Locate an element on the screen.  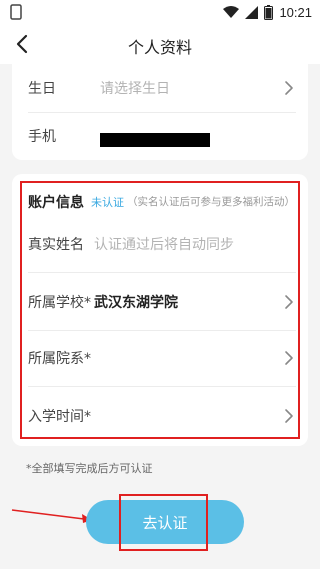
signal-icon is located at coordinates (252, 12).